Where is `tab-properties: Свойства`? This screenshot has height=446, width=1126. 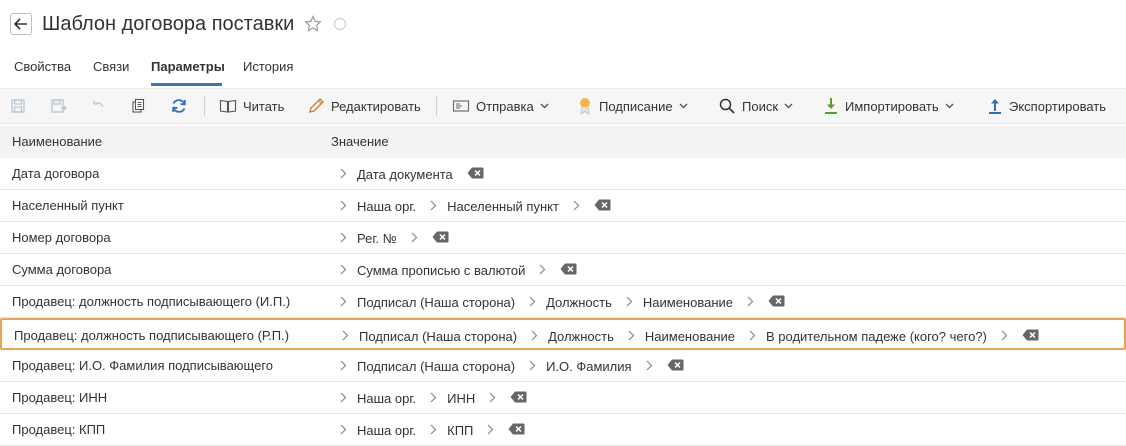 tab-properties: Свойства is located at coordinates (42, 67).